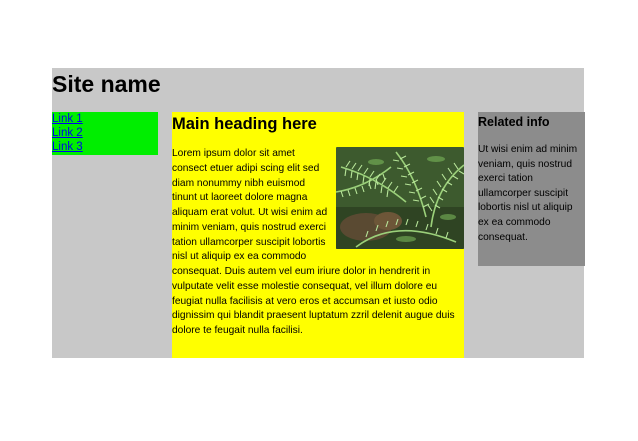  Describe the element at coordinates (514, 122) in the screenshot. I see `related-info-heading: Related info` at that location.